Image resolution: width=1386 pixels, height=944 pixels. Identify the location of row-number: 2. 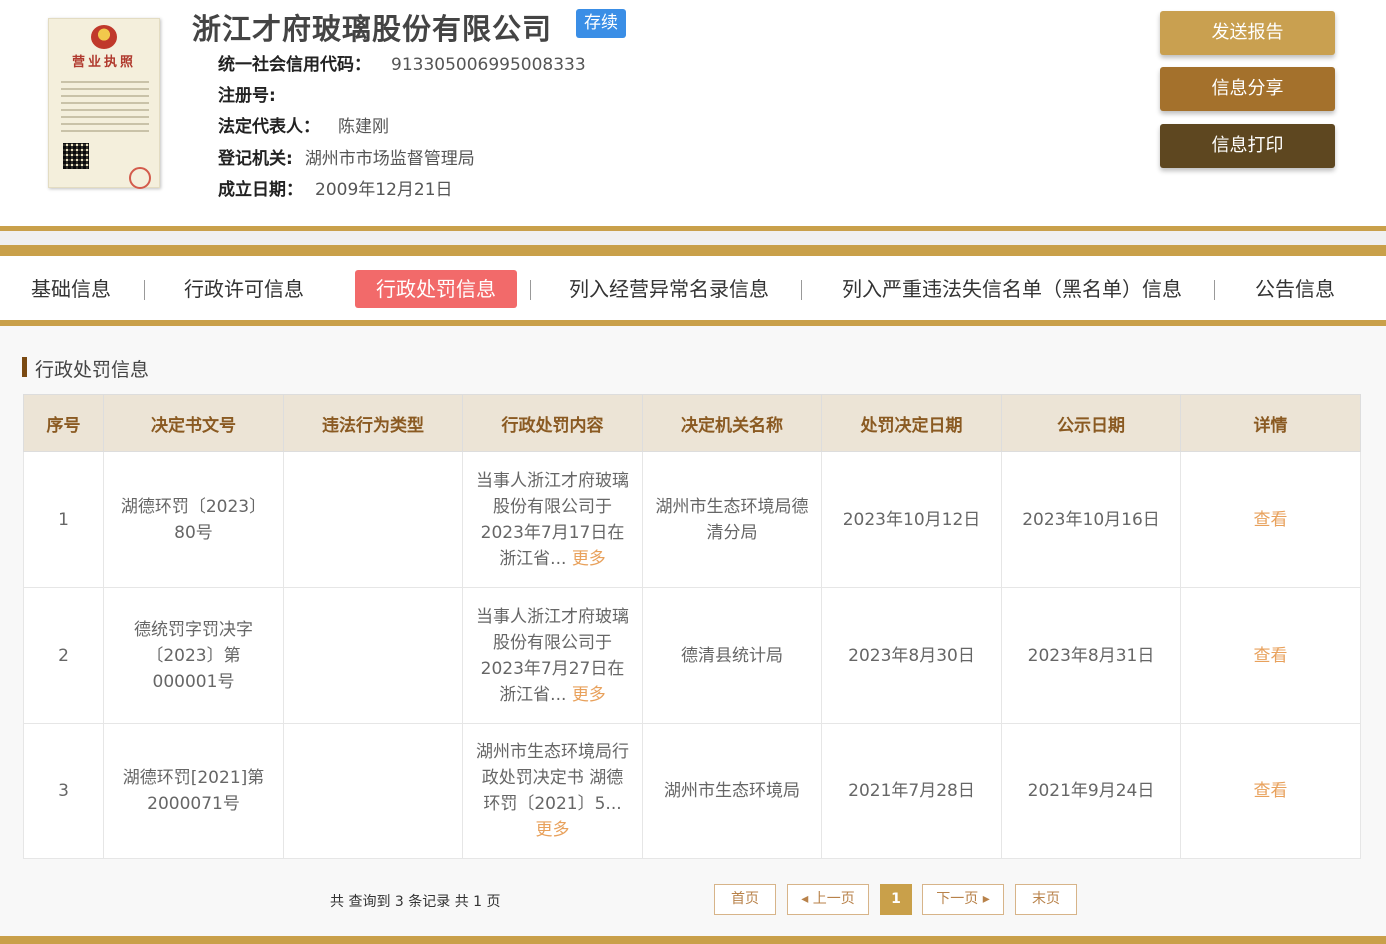
(63, 655).